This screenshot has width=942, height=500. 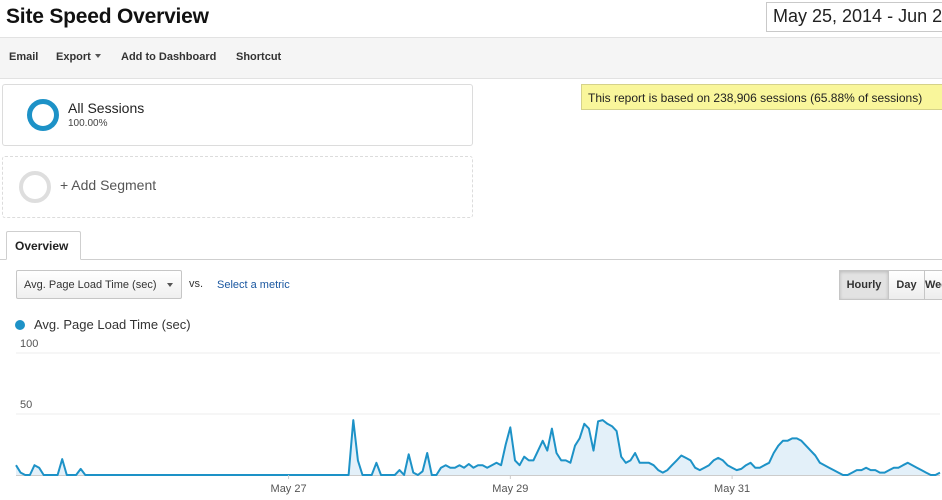 What do you see at coordinates (23, 57) in the screenshot?
I see `email-button: Email` at bounding box center [23, 57].